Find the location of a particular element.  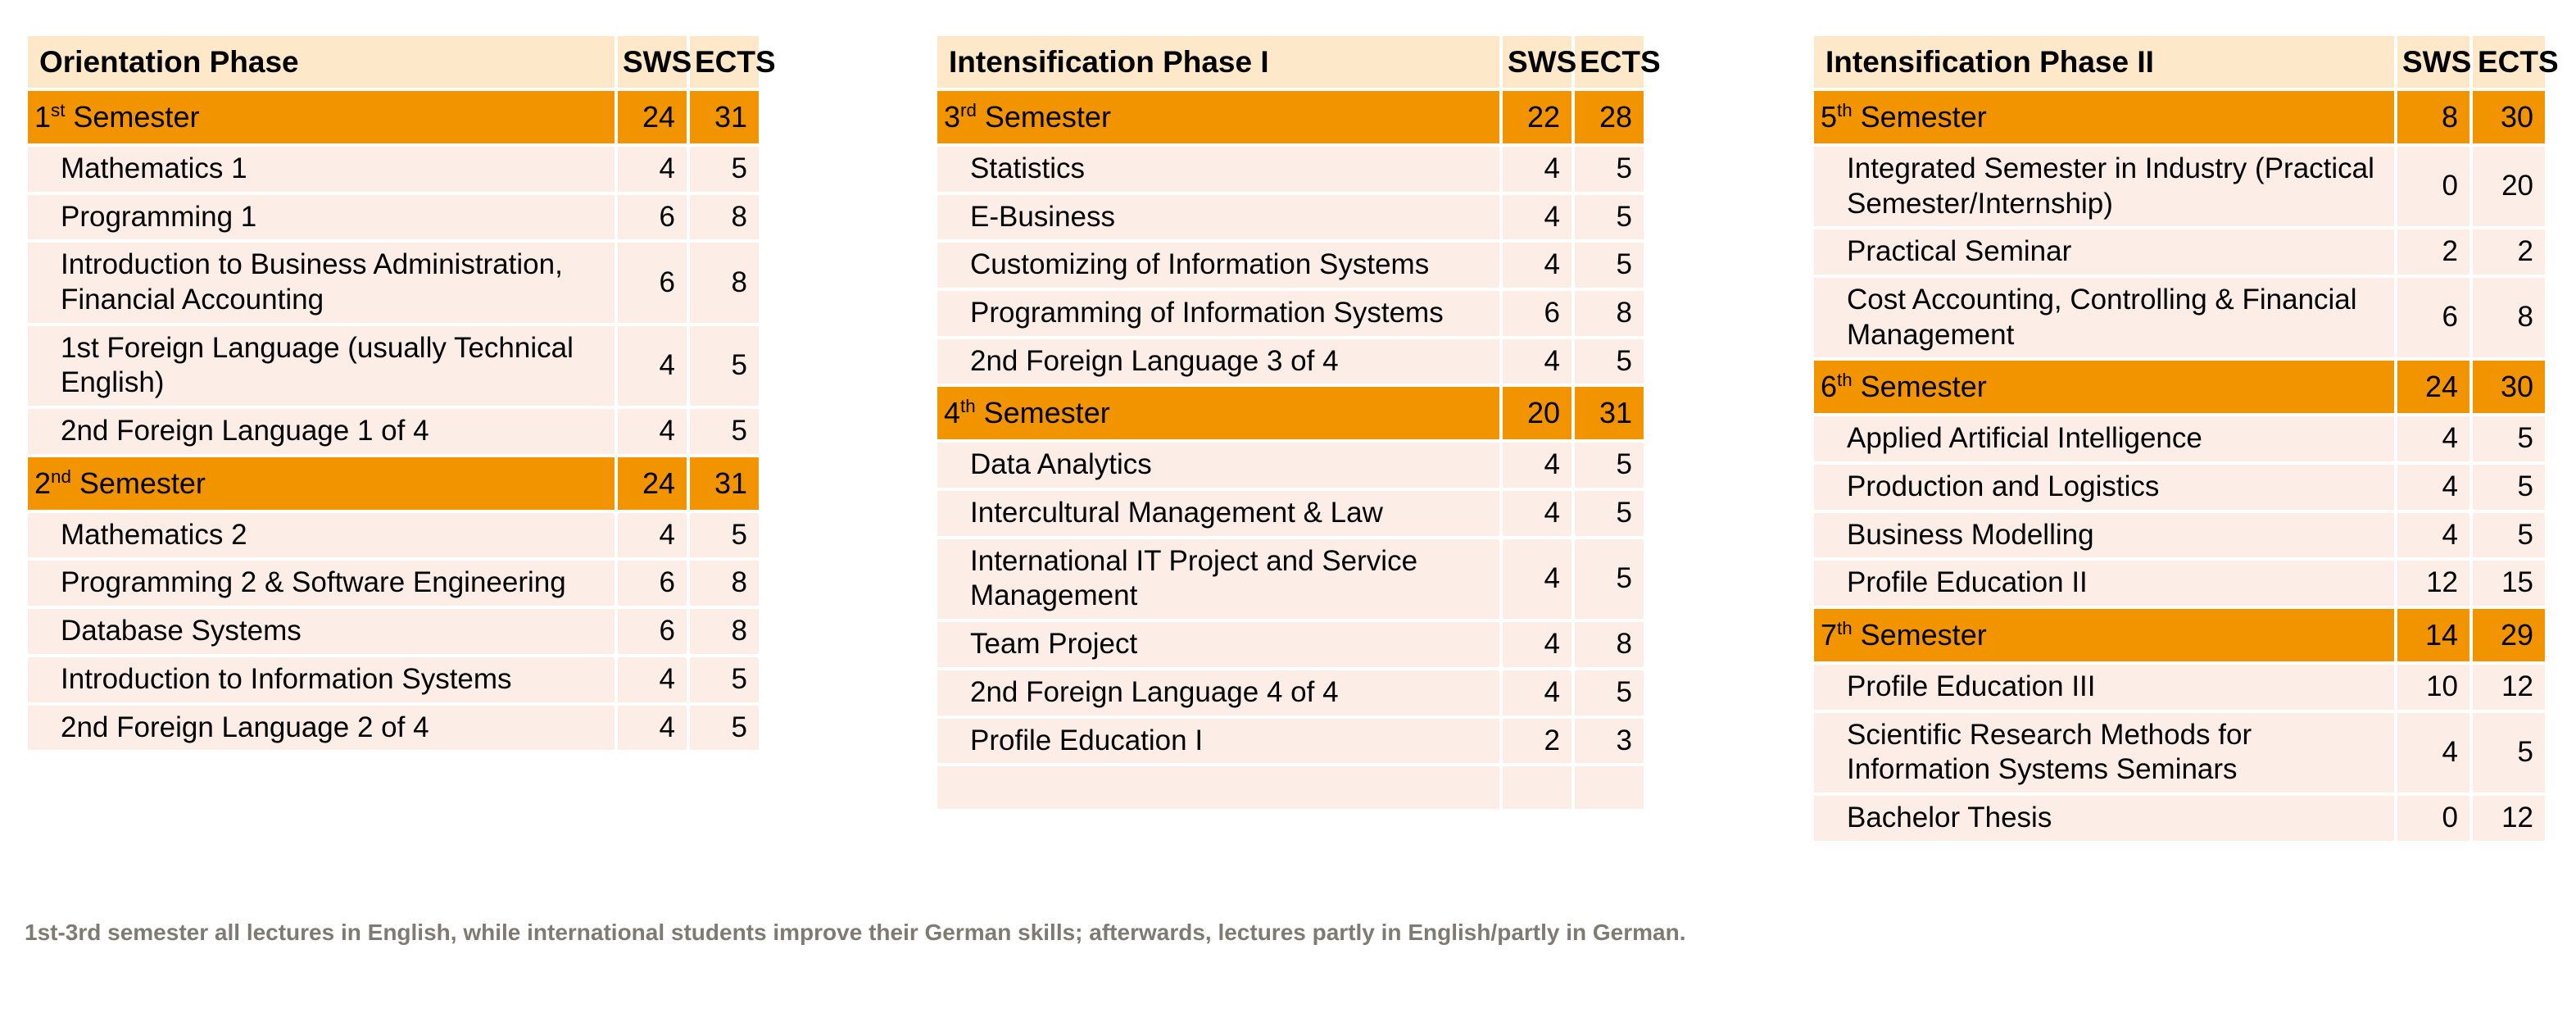

course-row: Customizing of Information Systems 4 5 is located at coordinates (1290, 265).